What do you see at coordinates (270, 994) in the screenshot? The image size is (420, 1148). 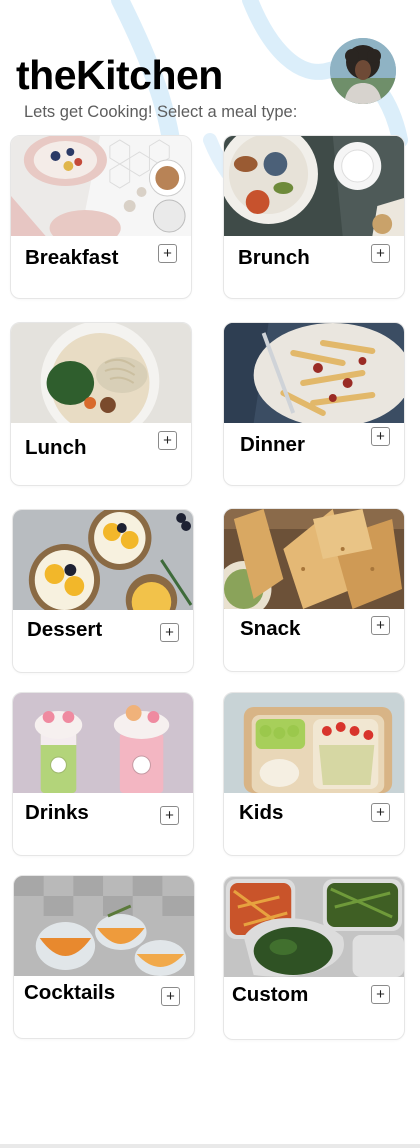 I see `meal-label-custom: Custom` at bounding box center [270, 994].